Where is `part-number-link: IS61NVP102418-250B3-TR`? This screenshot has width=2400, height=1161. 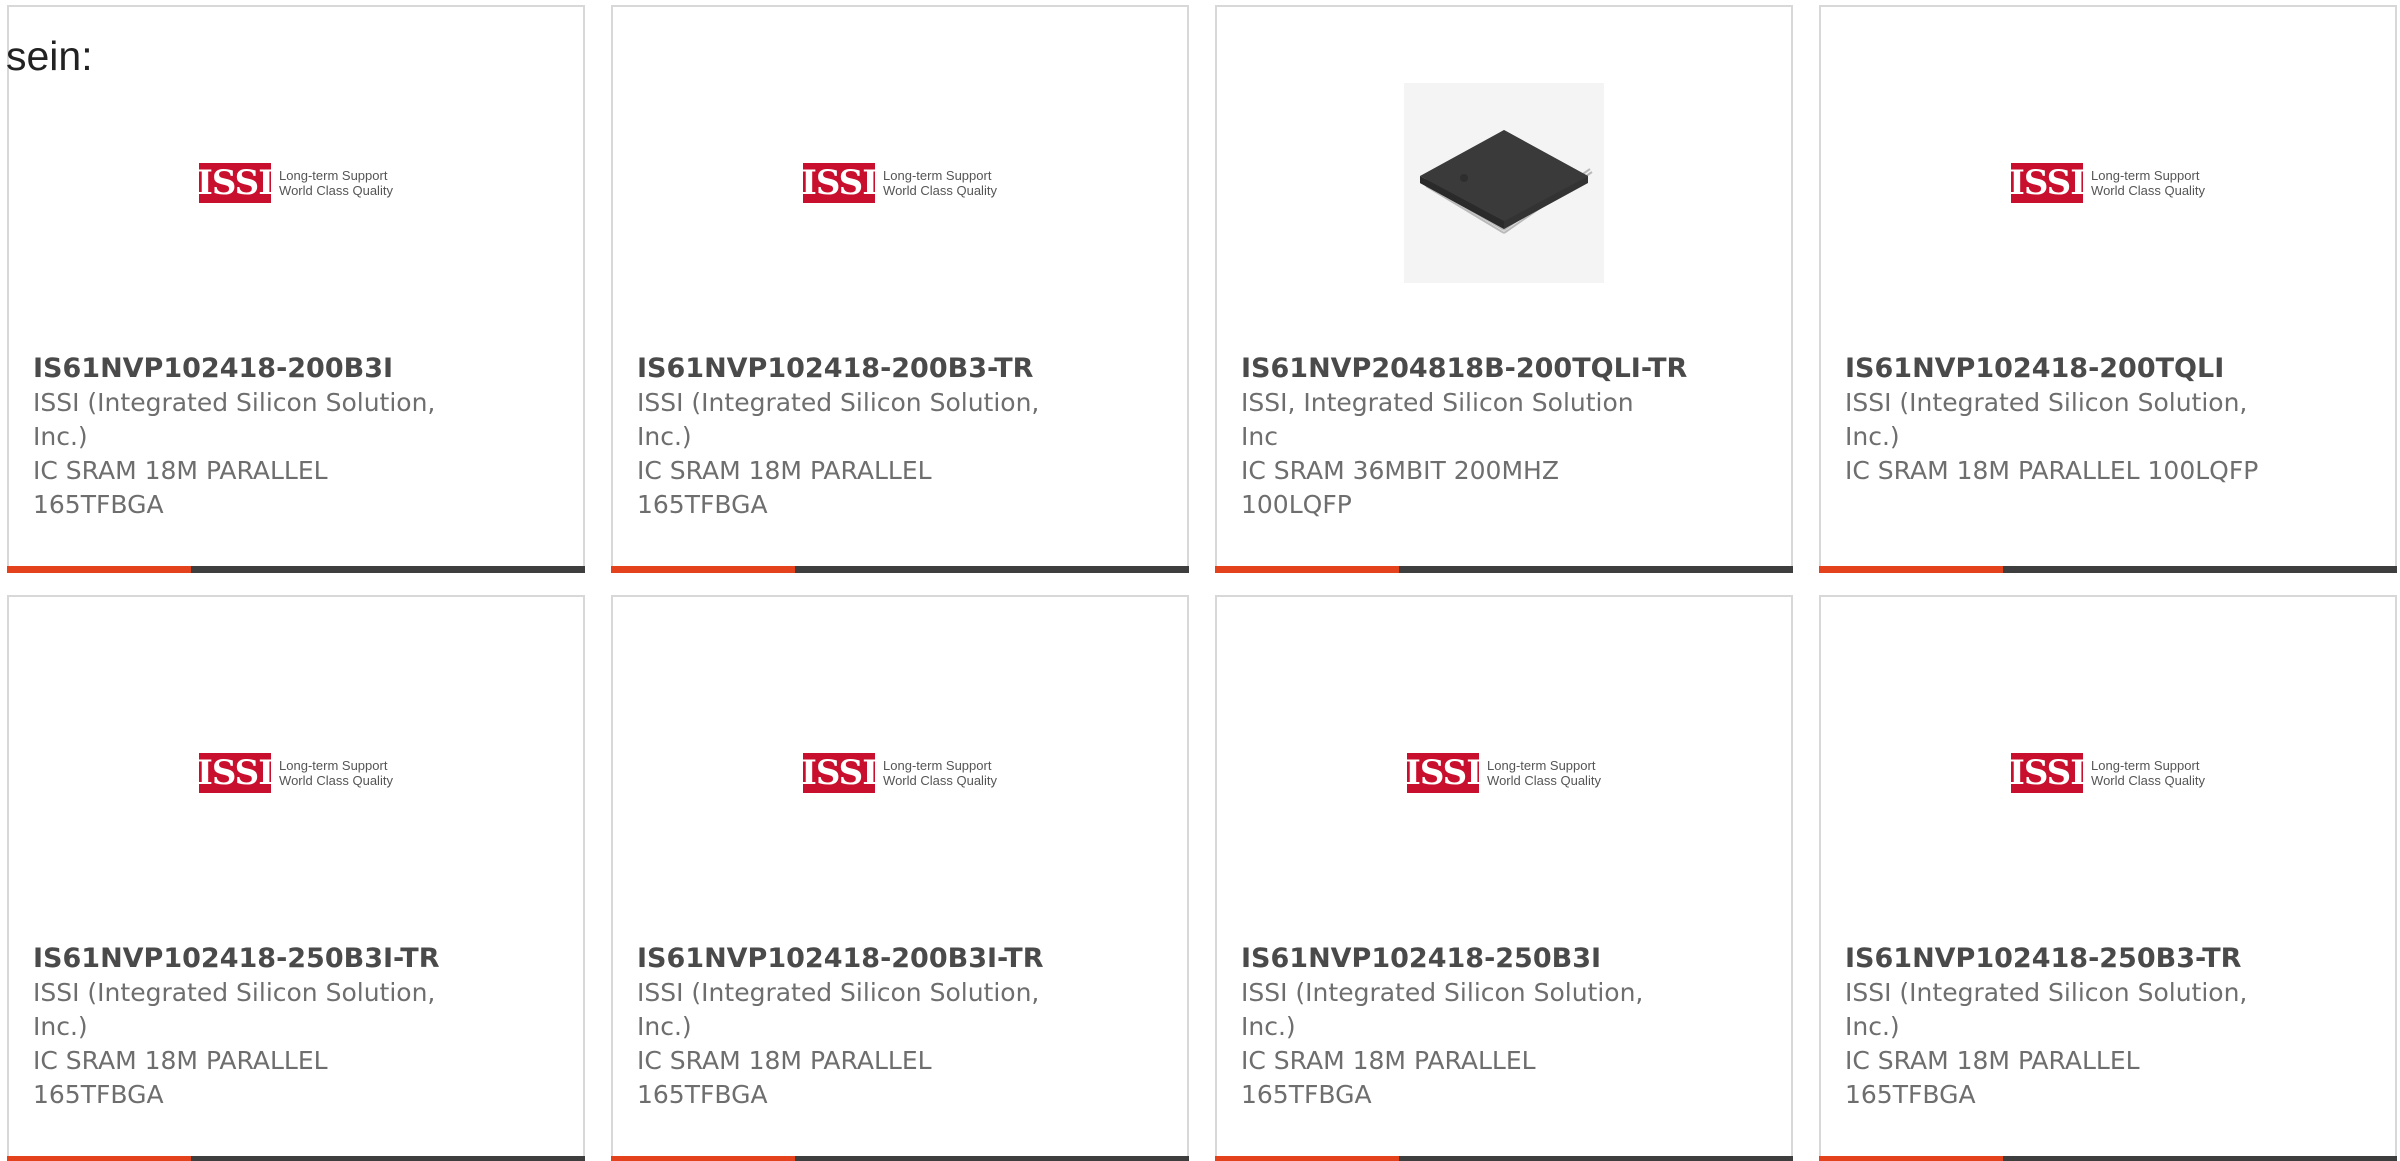
part-number-link: IS61NVP102418-250B3-TR is located at coordinates (2060, 959).